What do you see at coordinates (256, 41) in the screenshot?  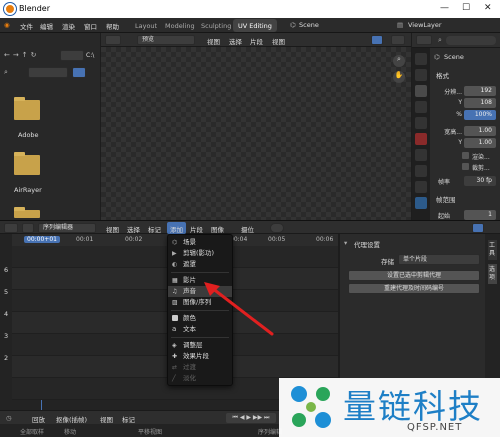 I see `preview-menu-strip: 片段` at bounding box center [256, 41].